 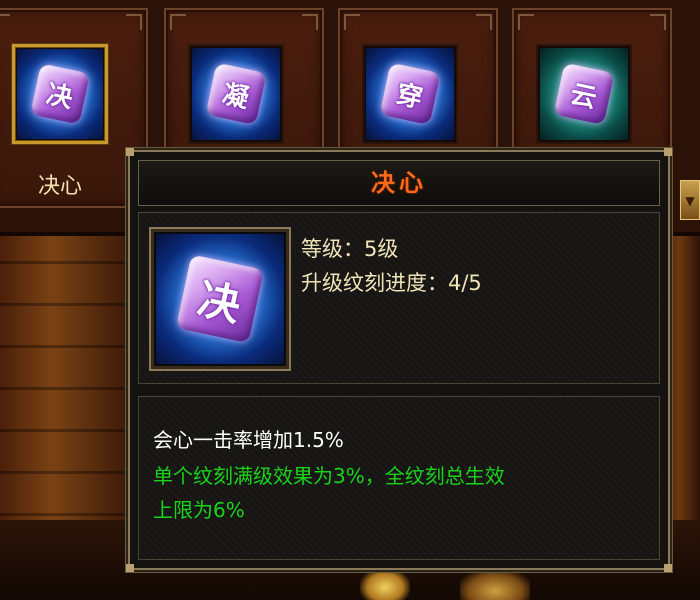 What do you see at coordinates (350, 249) in the screenshot?
I see `level-text: 等级：5级` at bounding box center [350, 249].